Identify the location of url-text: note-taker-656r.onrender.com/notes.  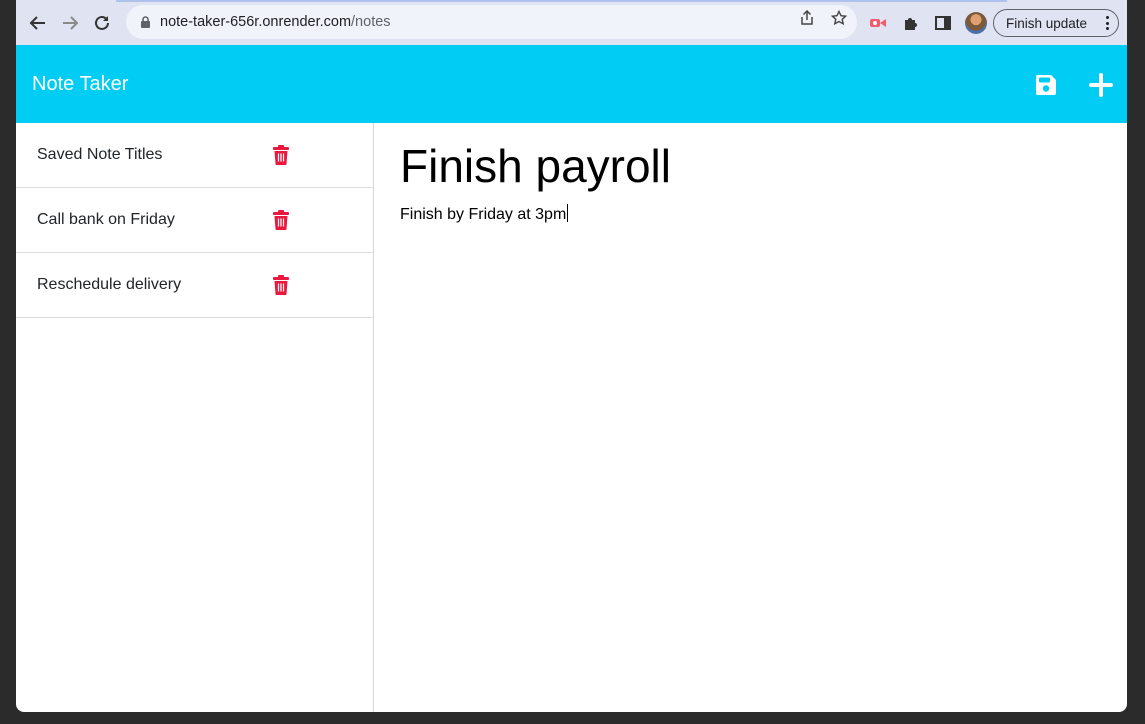
(275, 22).